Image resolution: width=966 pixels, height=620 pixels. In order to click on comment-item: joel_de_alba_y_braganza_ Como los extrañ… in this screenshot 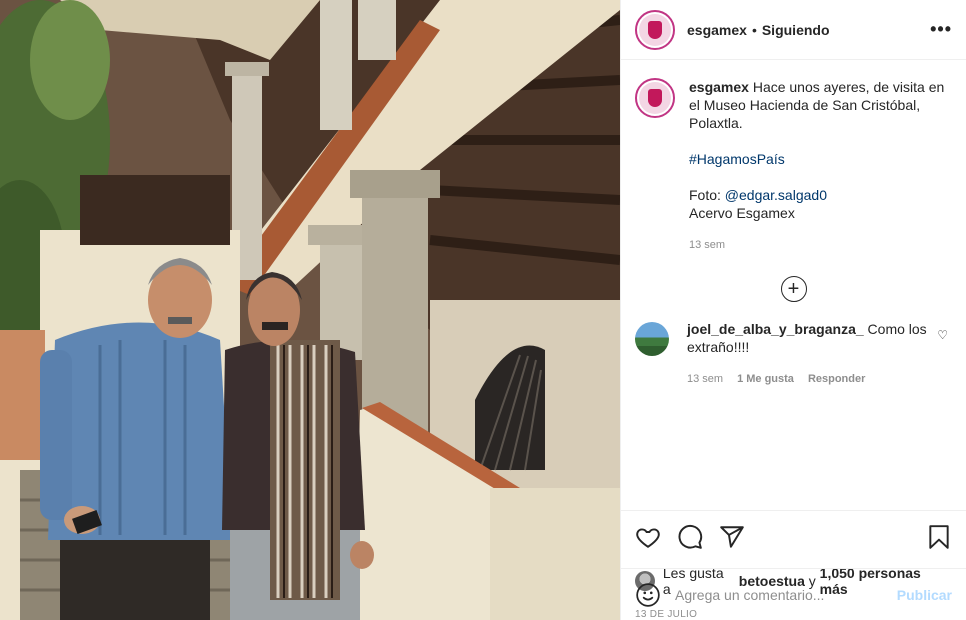, I will do `click(793, 354)`.